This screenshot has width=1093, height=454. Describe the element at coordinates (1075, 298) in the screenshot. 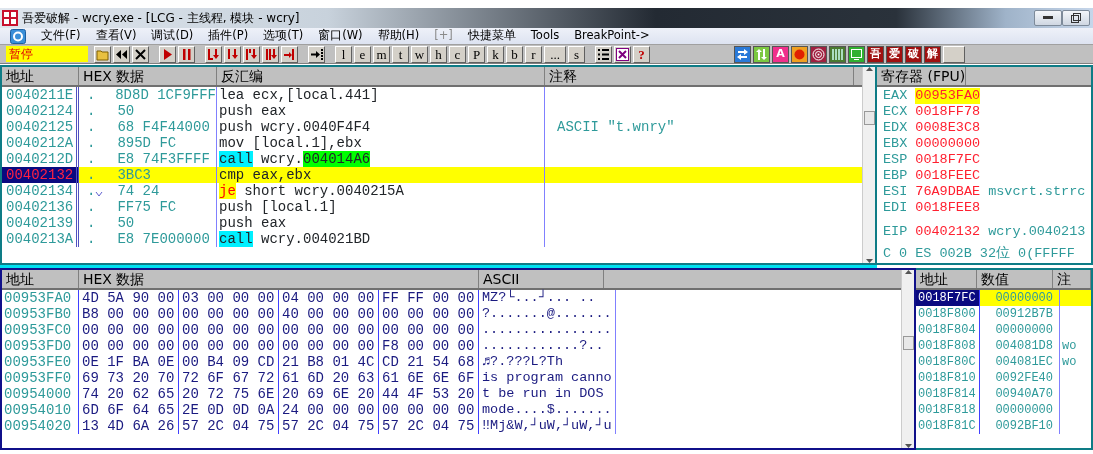

I see `selection-highlight` at that location.